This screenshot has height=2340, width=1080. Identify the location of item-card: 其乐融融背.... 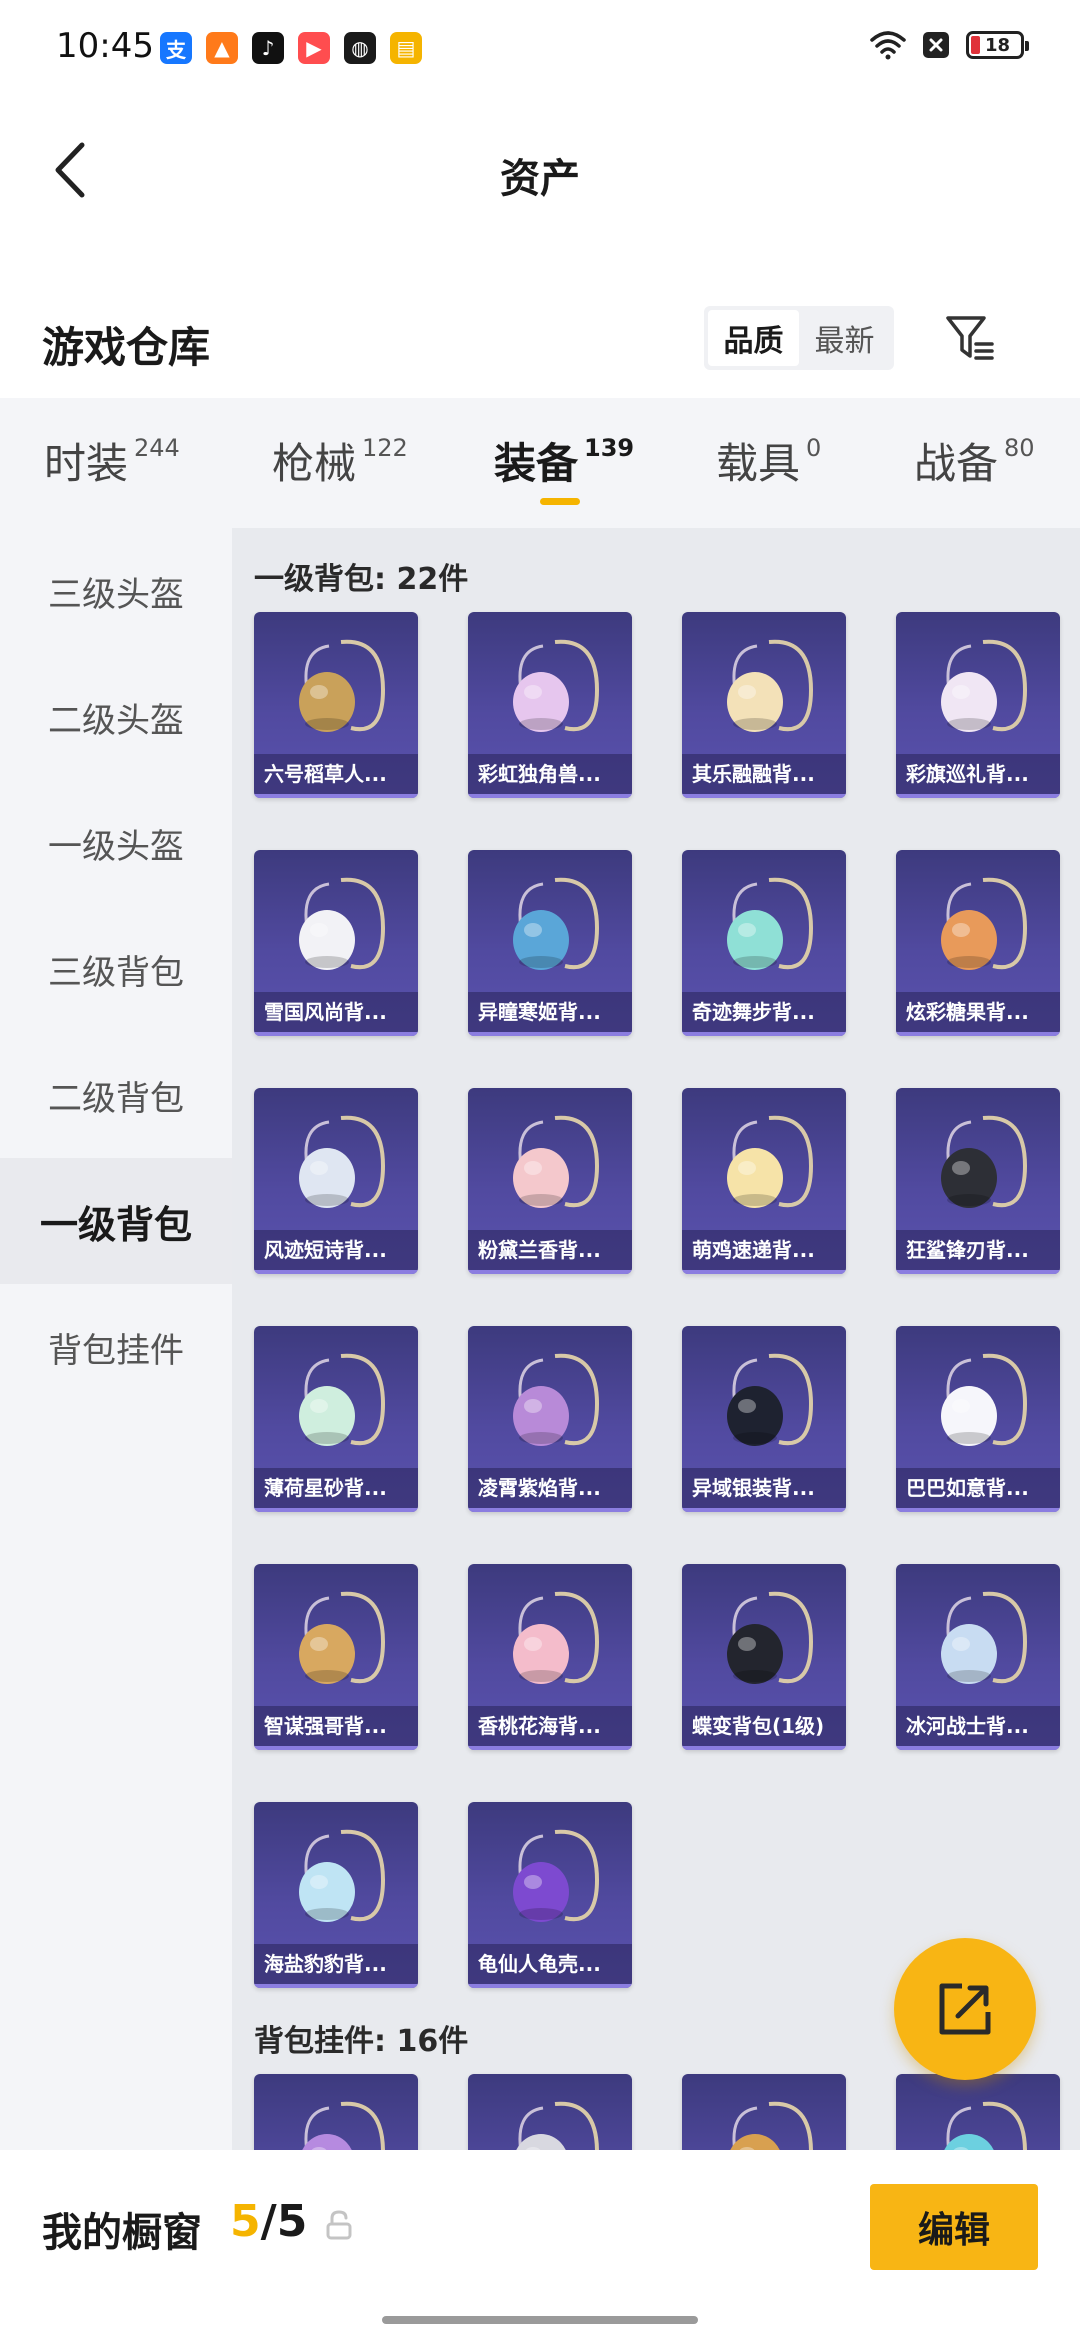
(764, 705).